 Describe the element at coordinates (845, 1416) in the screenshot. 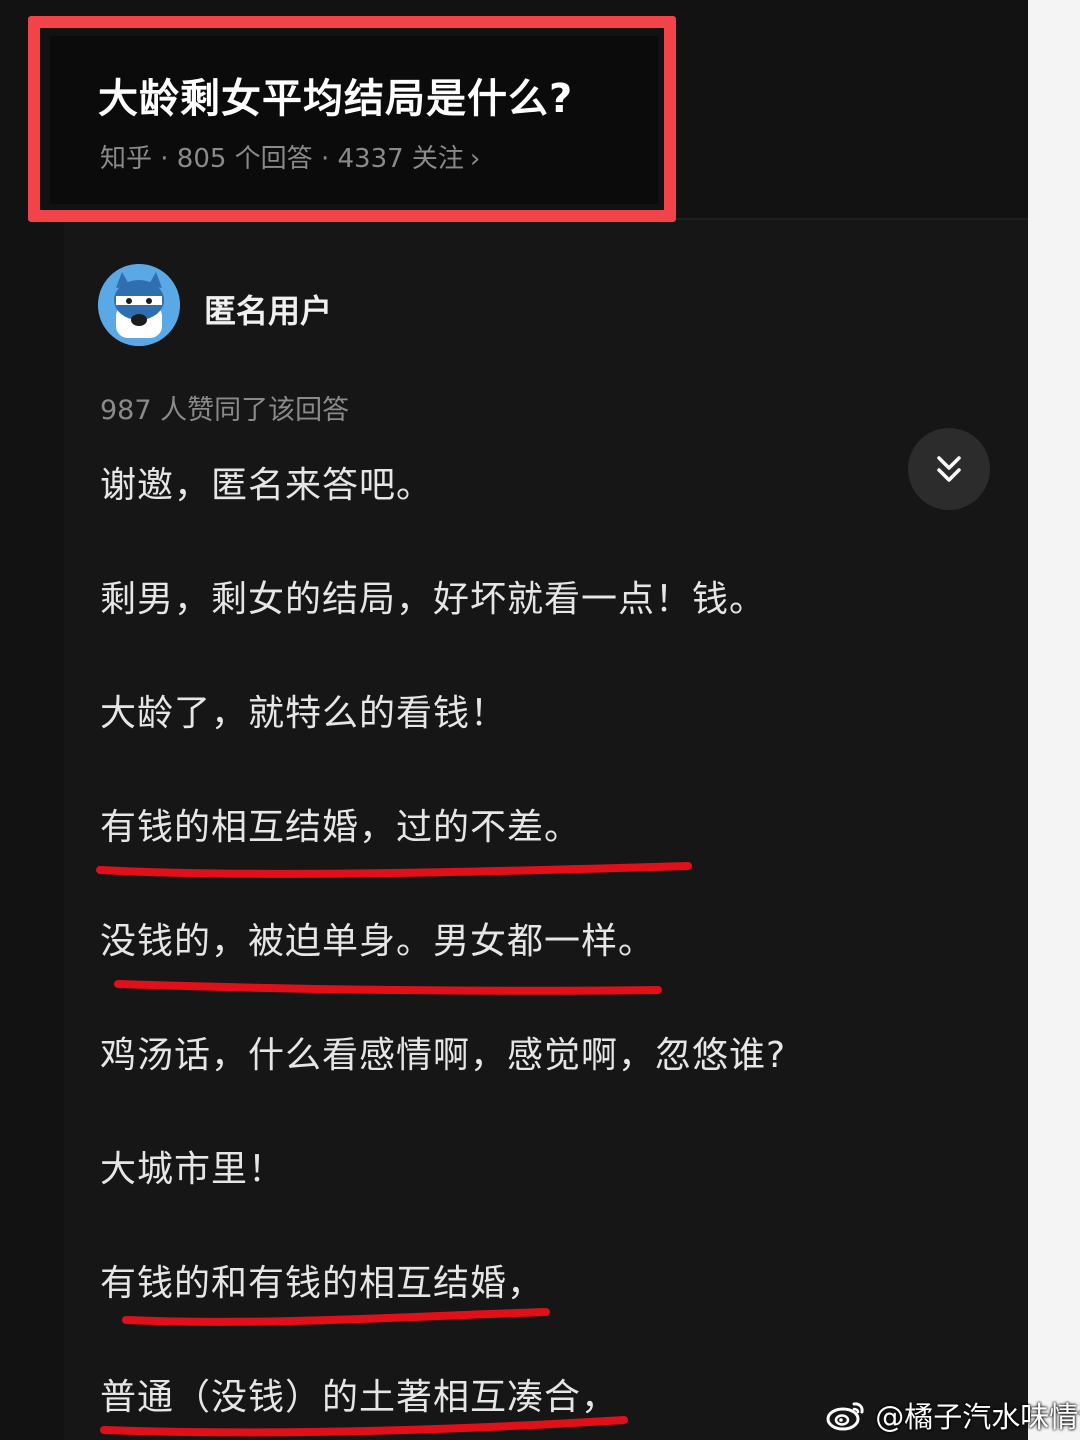

I see `weibo-icon` at that location.